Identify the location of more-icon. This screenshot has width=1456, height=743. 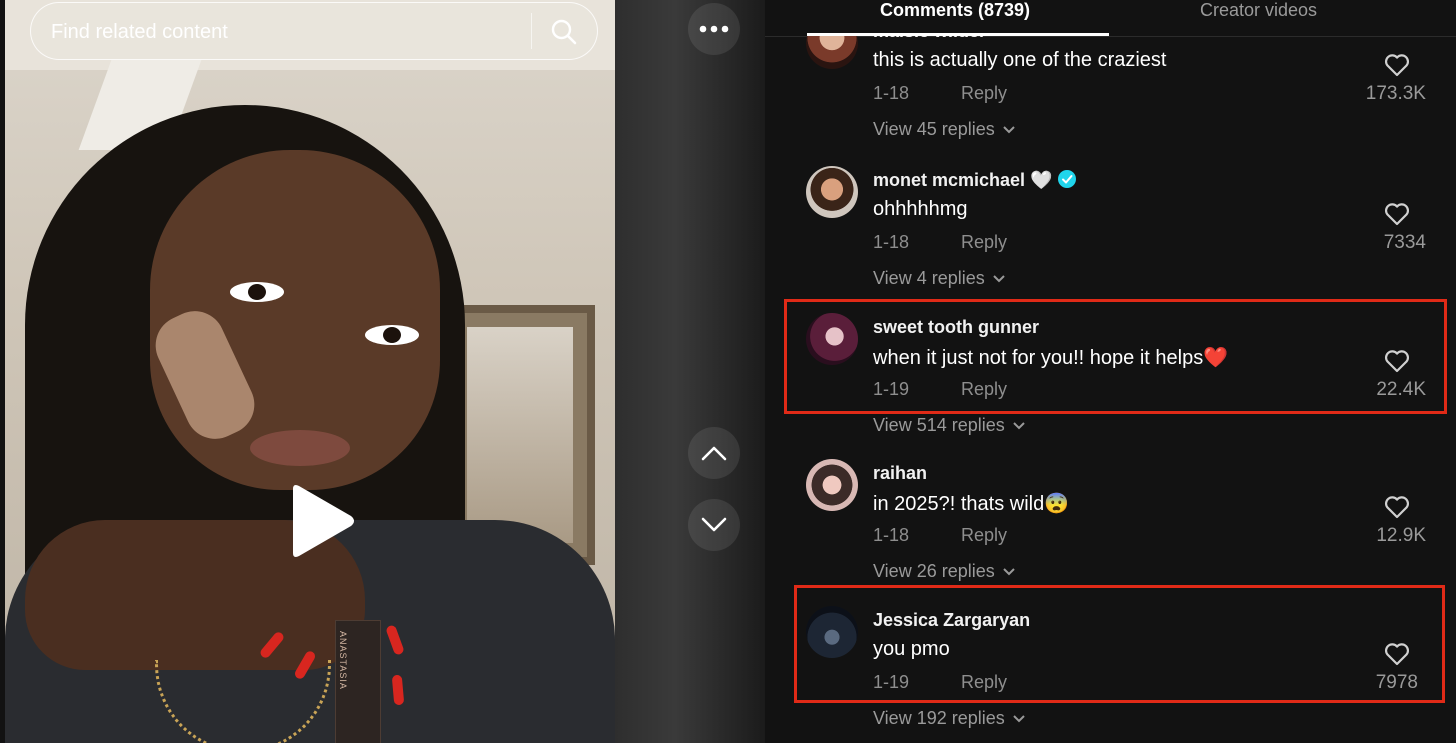
(714, 29).